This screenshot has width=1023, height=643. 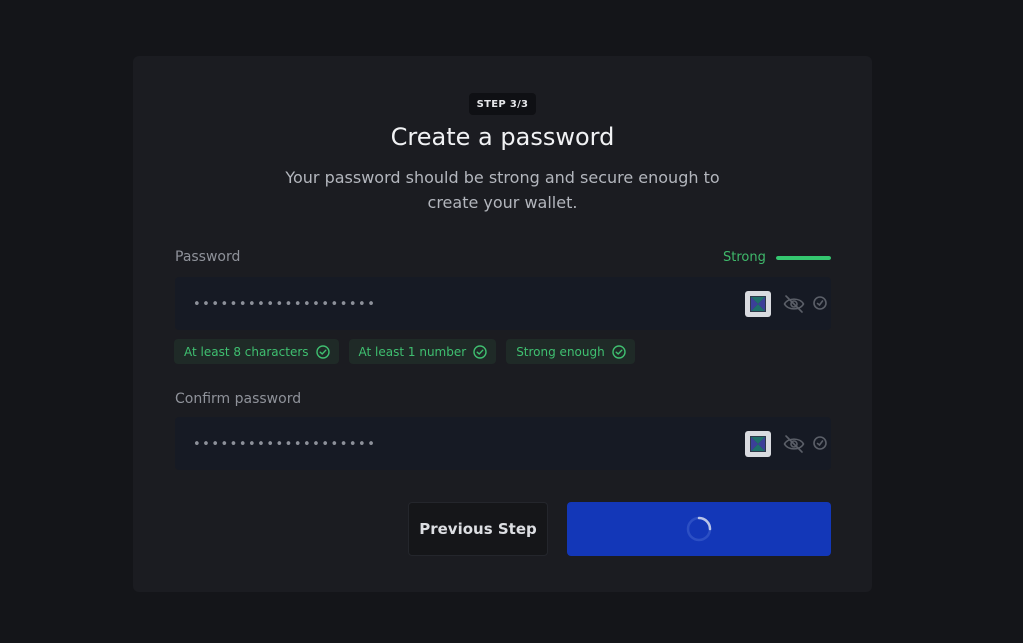 I want to click on create-wallet-button, so click(x=699, y=529).